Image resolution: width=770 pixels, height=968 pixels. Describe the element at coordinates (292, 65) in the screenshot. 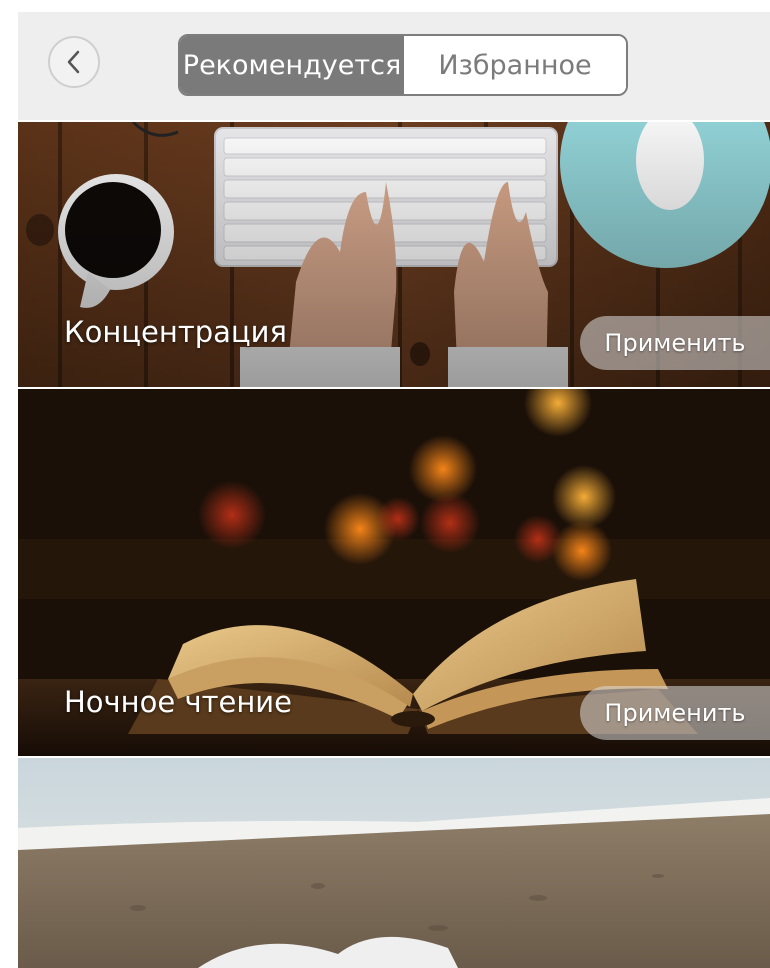

I see `tab-recommended: Рекомендуется` at that location.